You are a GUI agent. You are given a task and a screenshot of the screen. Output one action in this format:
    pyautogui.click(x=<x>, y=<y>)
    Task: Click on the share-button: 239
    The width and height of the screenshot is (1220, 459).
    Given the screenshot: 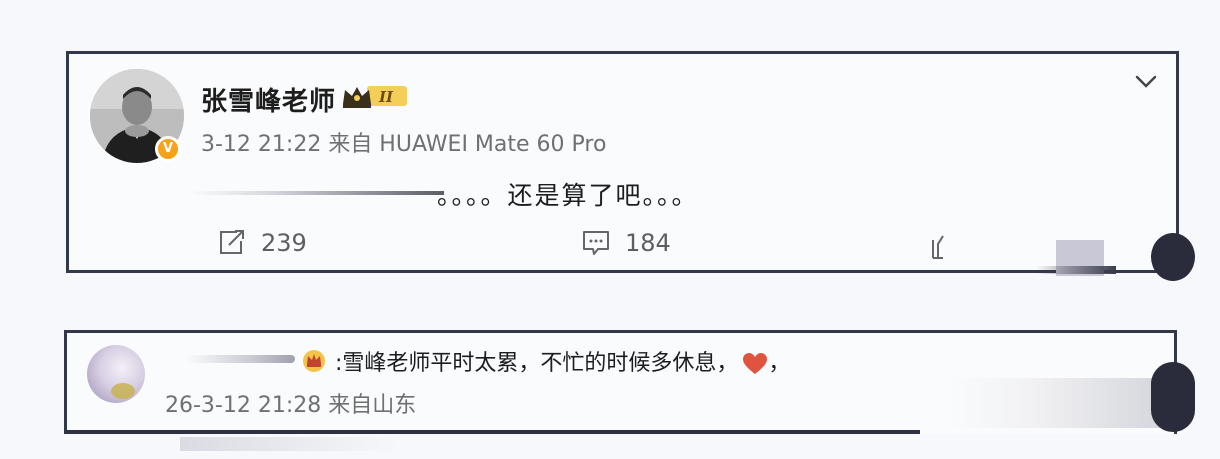 What is the action you would take?
    pyautogui.click(x=262, y=243)
    